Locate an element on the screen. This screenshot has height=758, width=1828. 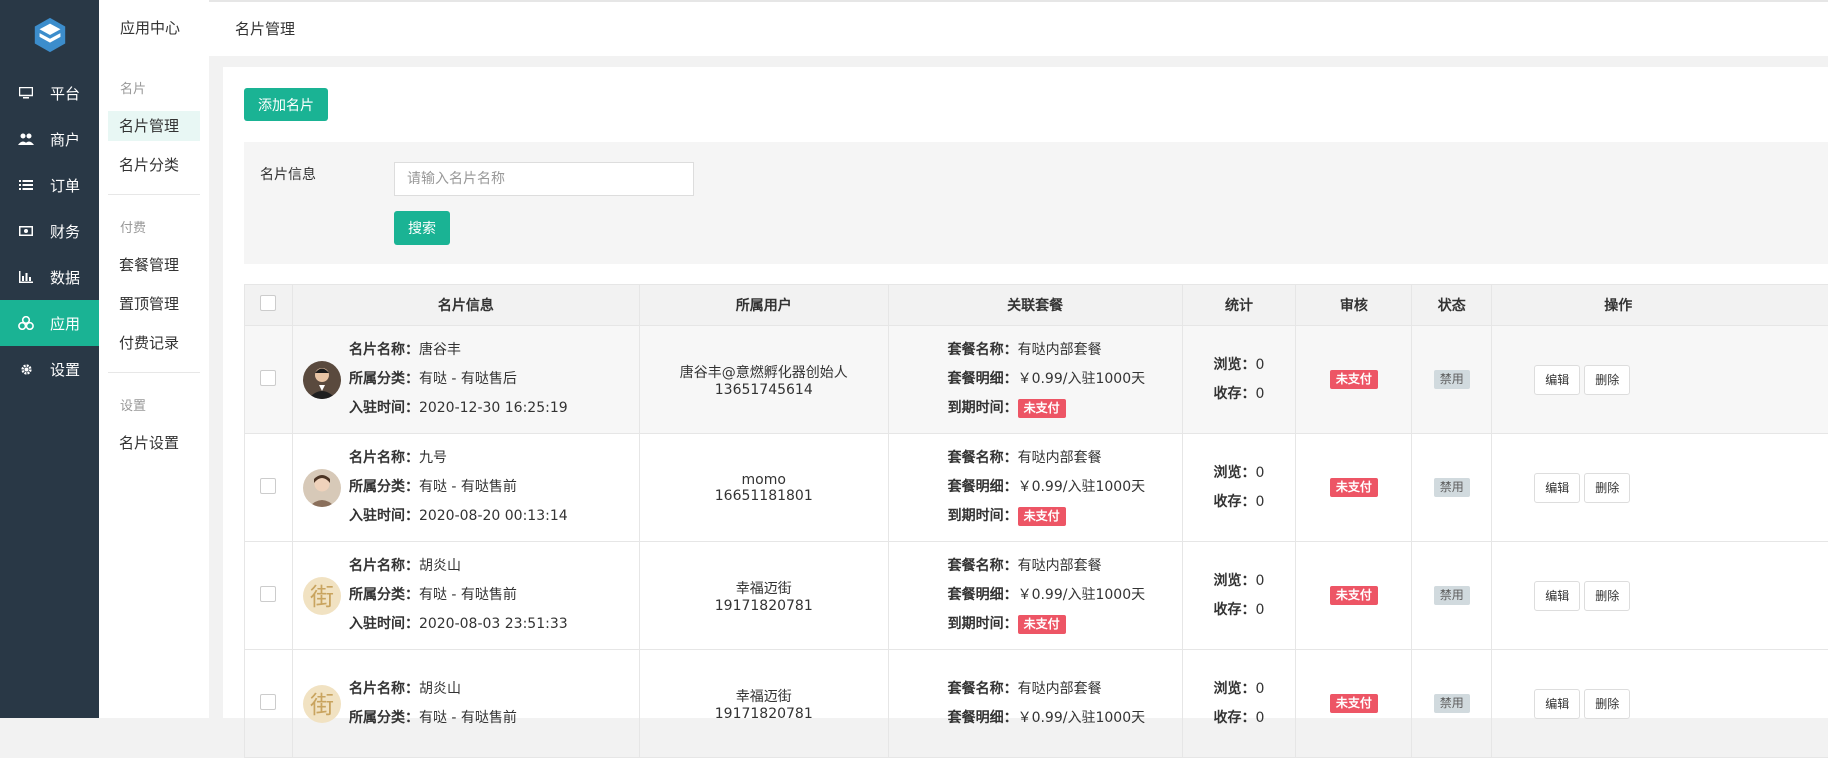
user-phone: 19171820781 is located at coordinates (764, 606).